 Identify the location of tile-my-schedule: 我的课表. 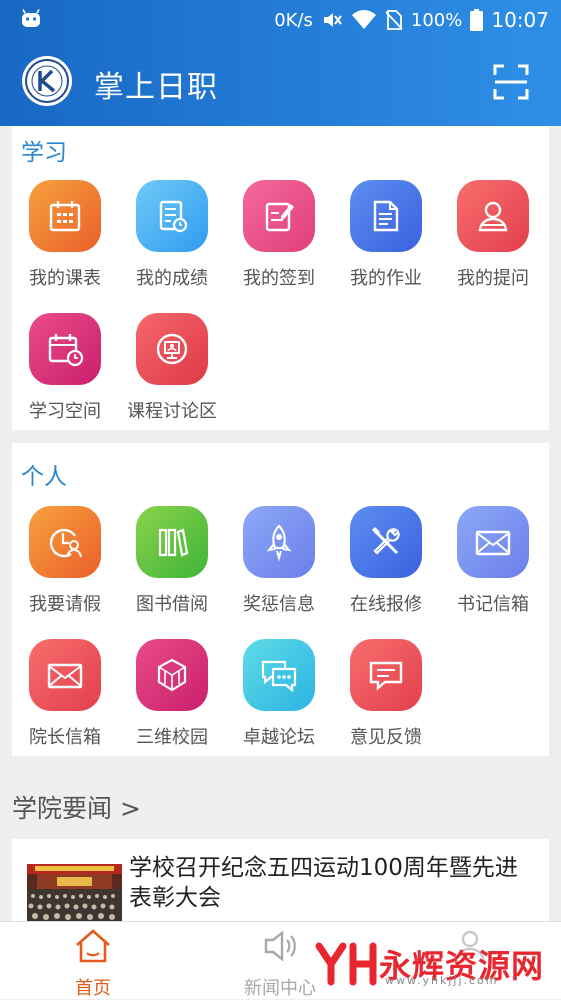
(65, 235).